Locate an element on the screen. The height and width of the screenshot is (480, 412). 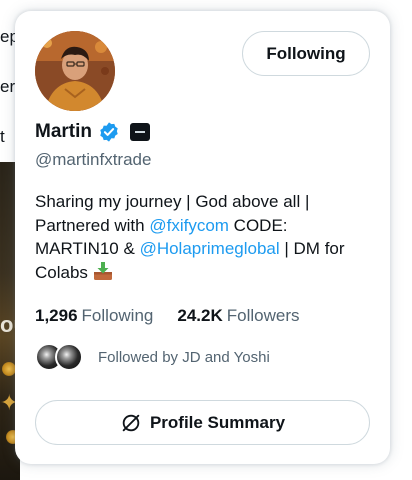
following-button: Following is located at coordinates (306, 53).